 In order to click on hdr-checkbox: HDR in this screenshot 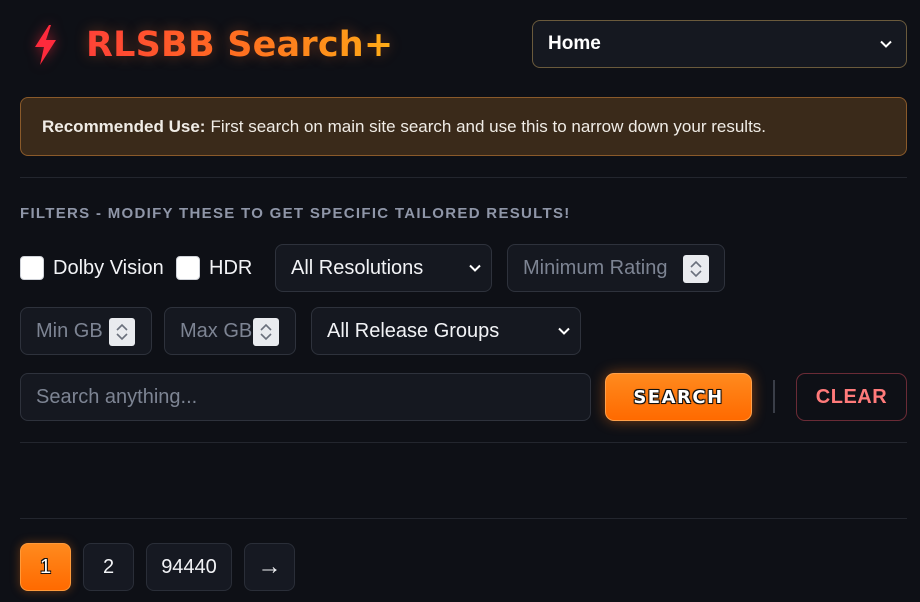, I will do `click(214, 268)`.